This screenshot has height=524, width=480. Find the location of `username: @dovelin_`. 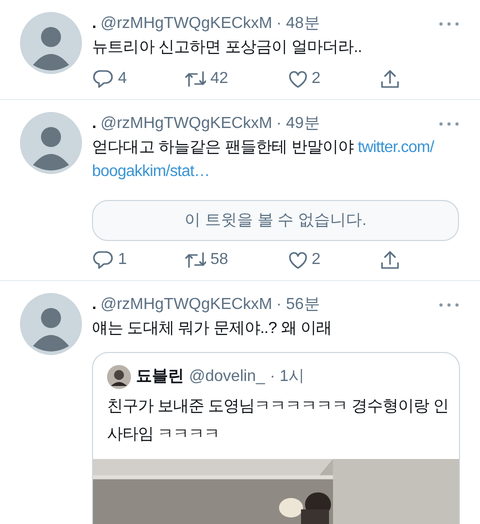

username: @dovelin_ is located at coordinates (227, 377).